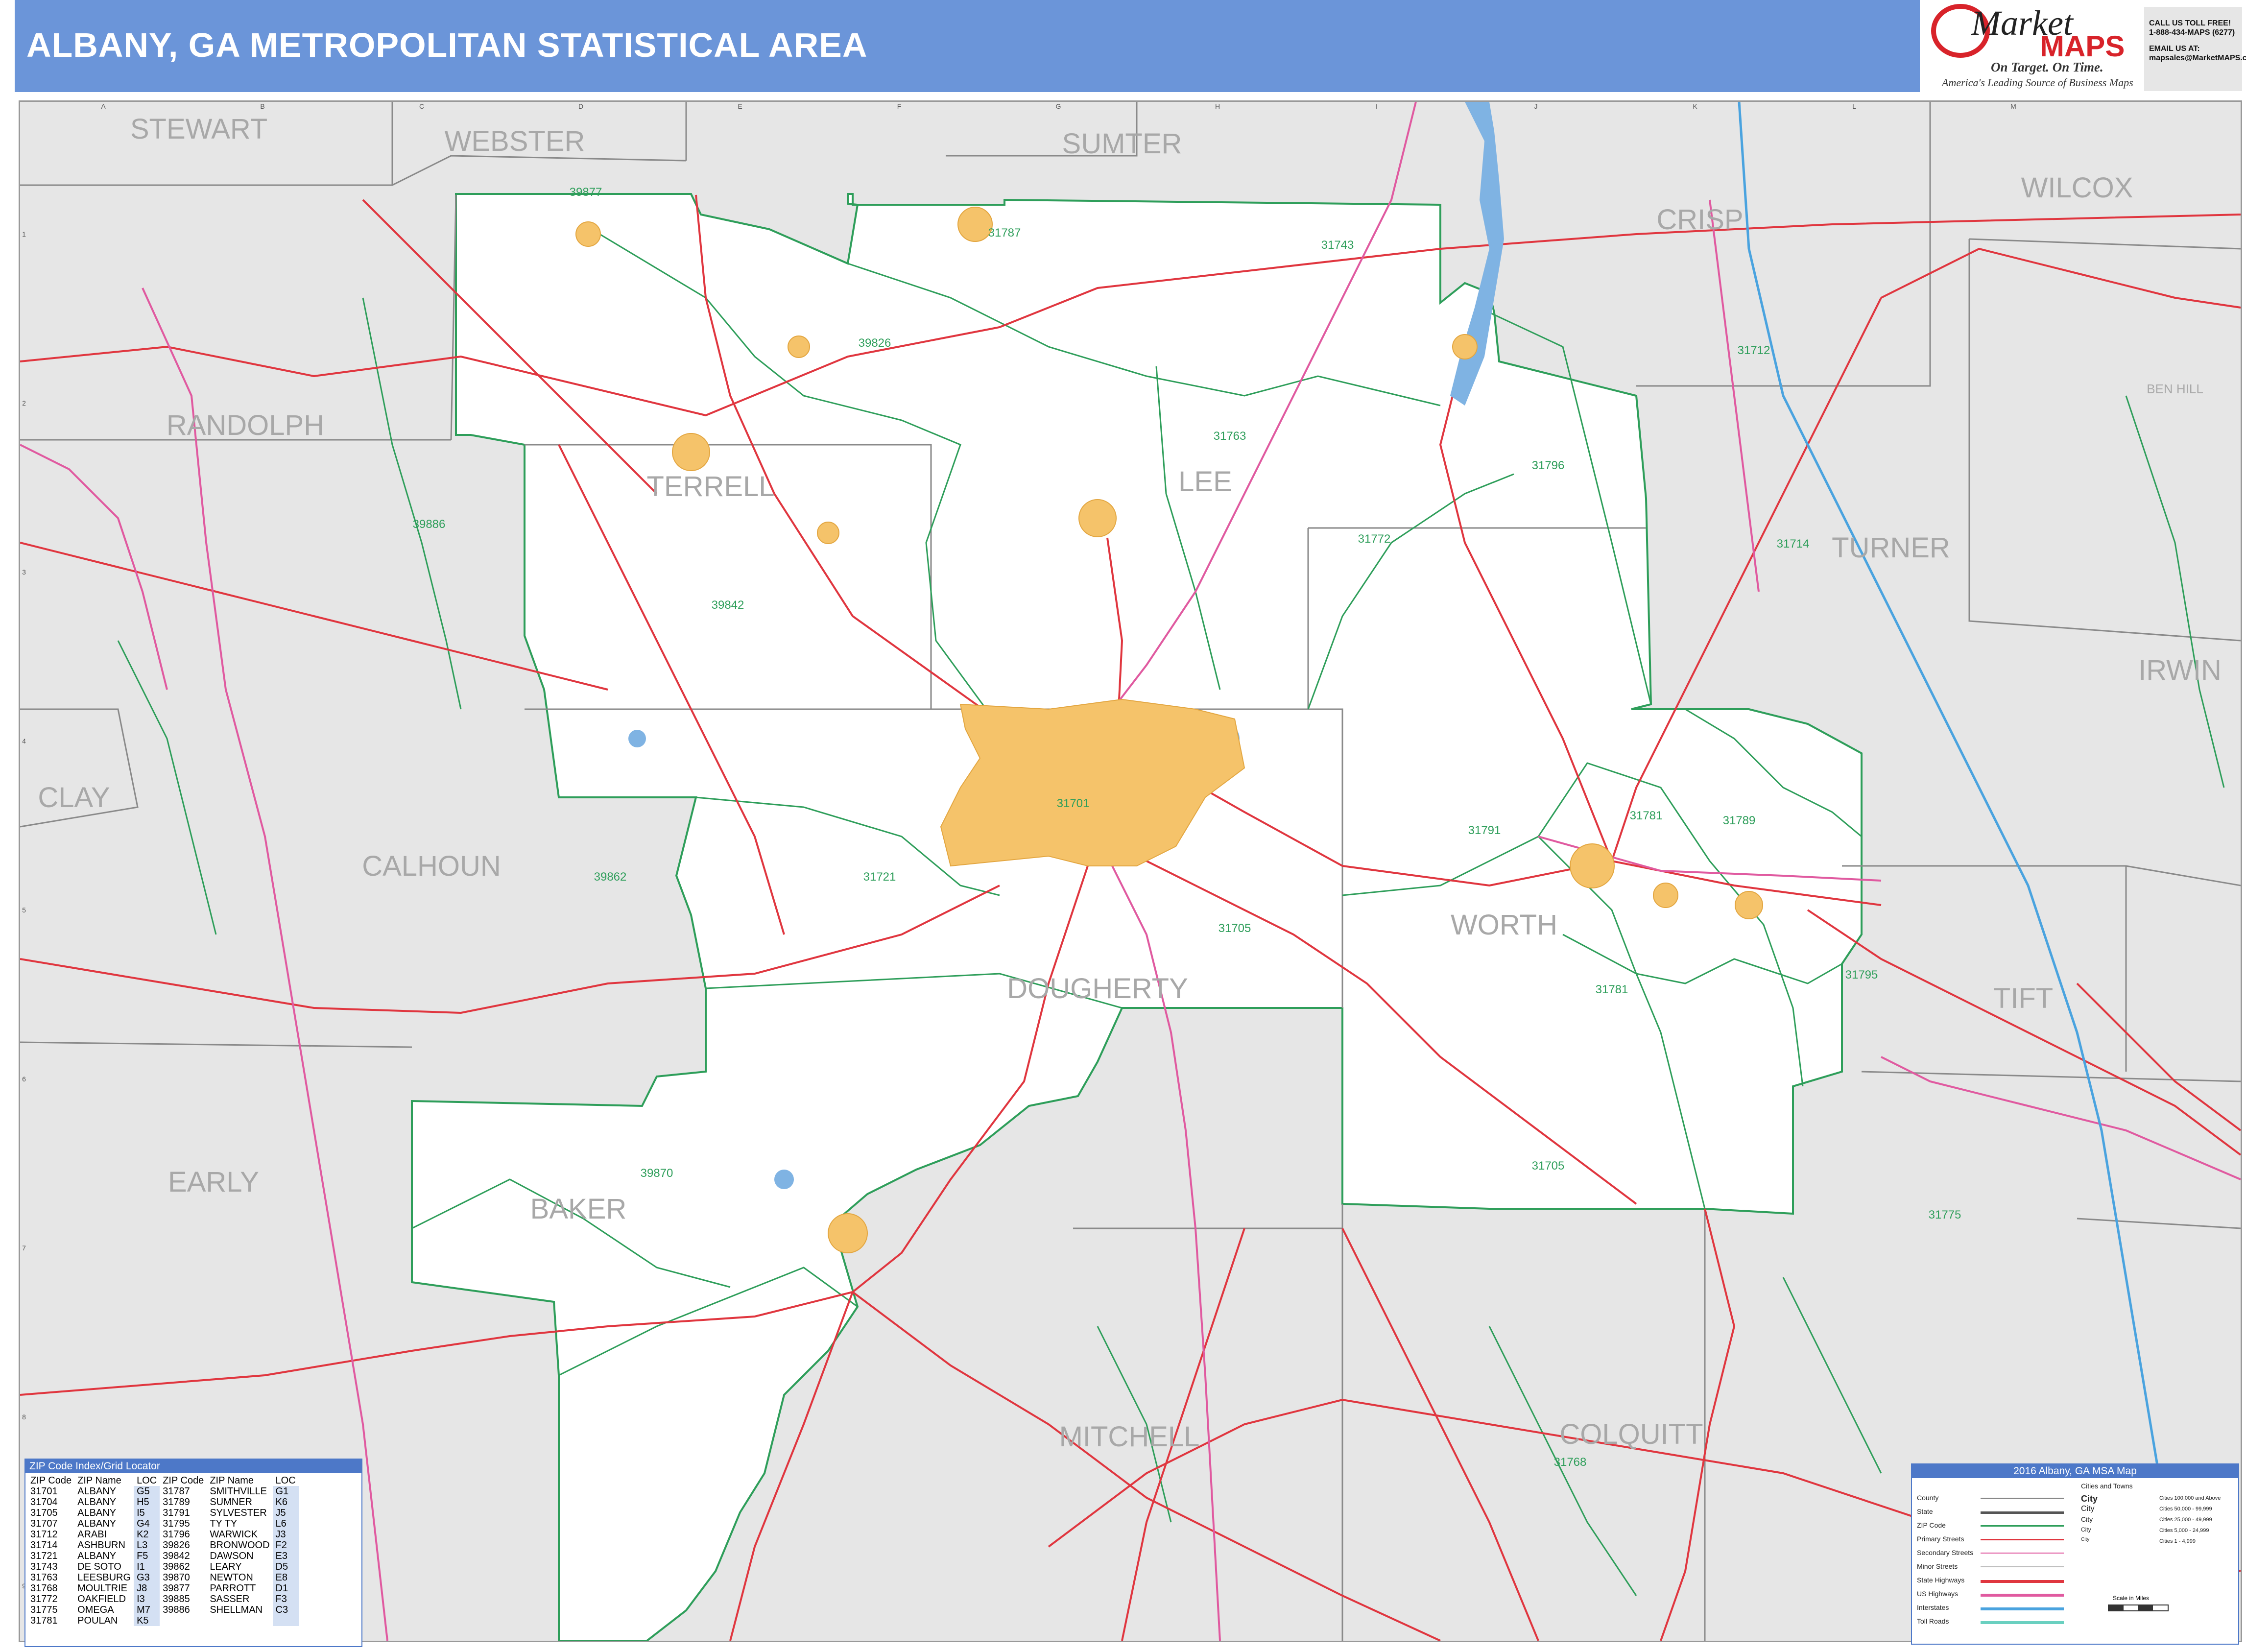 The image size is (2246, 1652). Describe the element at coordinates (1854, 106) in the screenshot. I see `grid-column-label: L` at that location.